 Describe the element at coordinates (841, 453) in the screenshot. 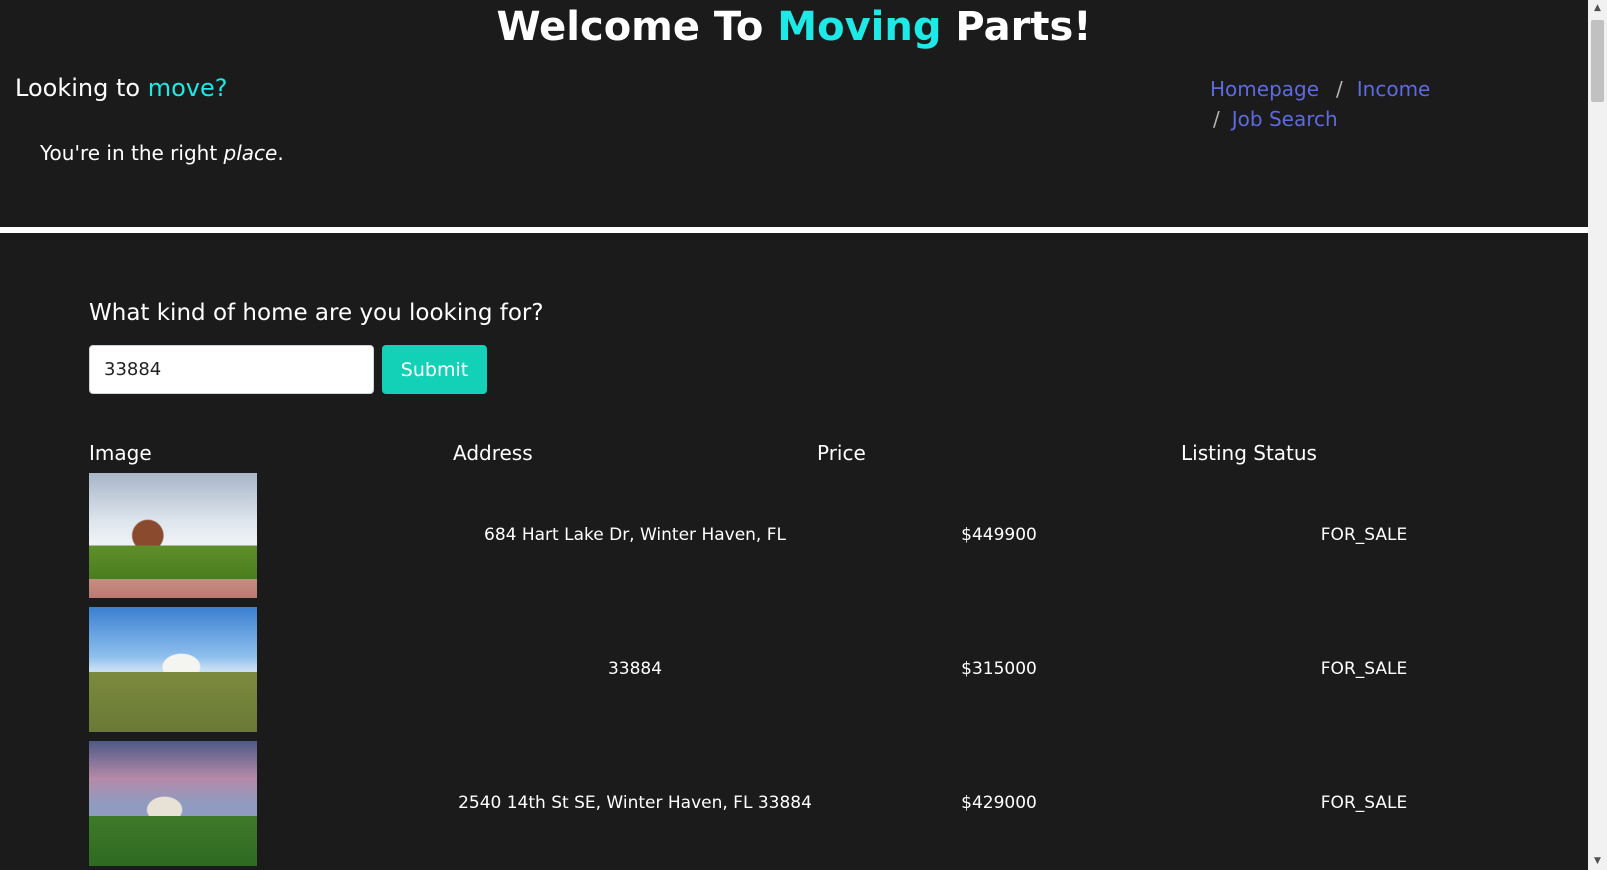

I see `column-header-price: Price` at that location.